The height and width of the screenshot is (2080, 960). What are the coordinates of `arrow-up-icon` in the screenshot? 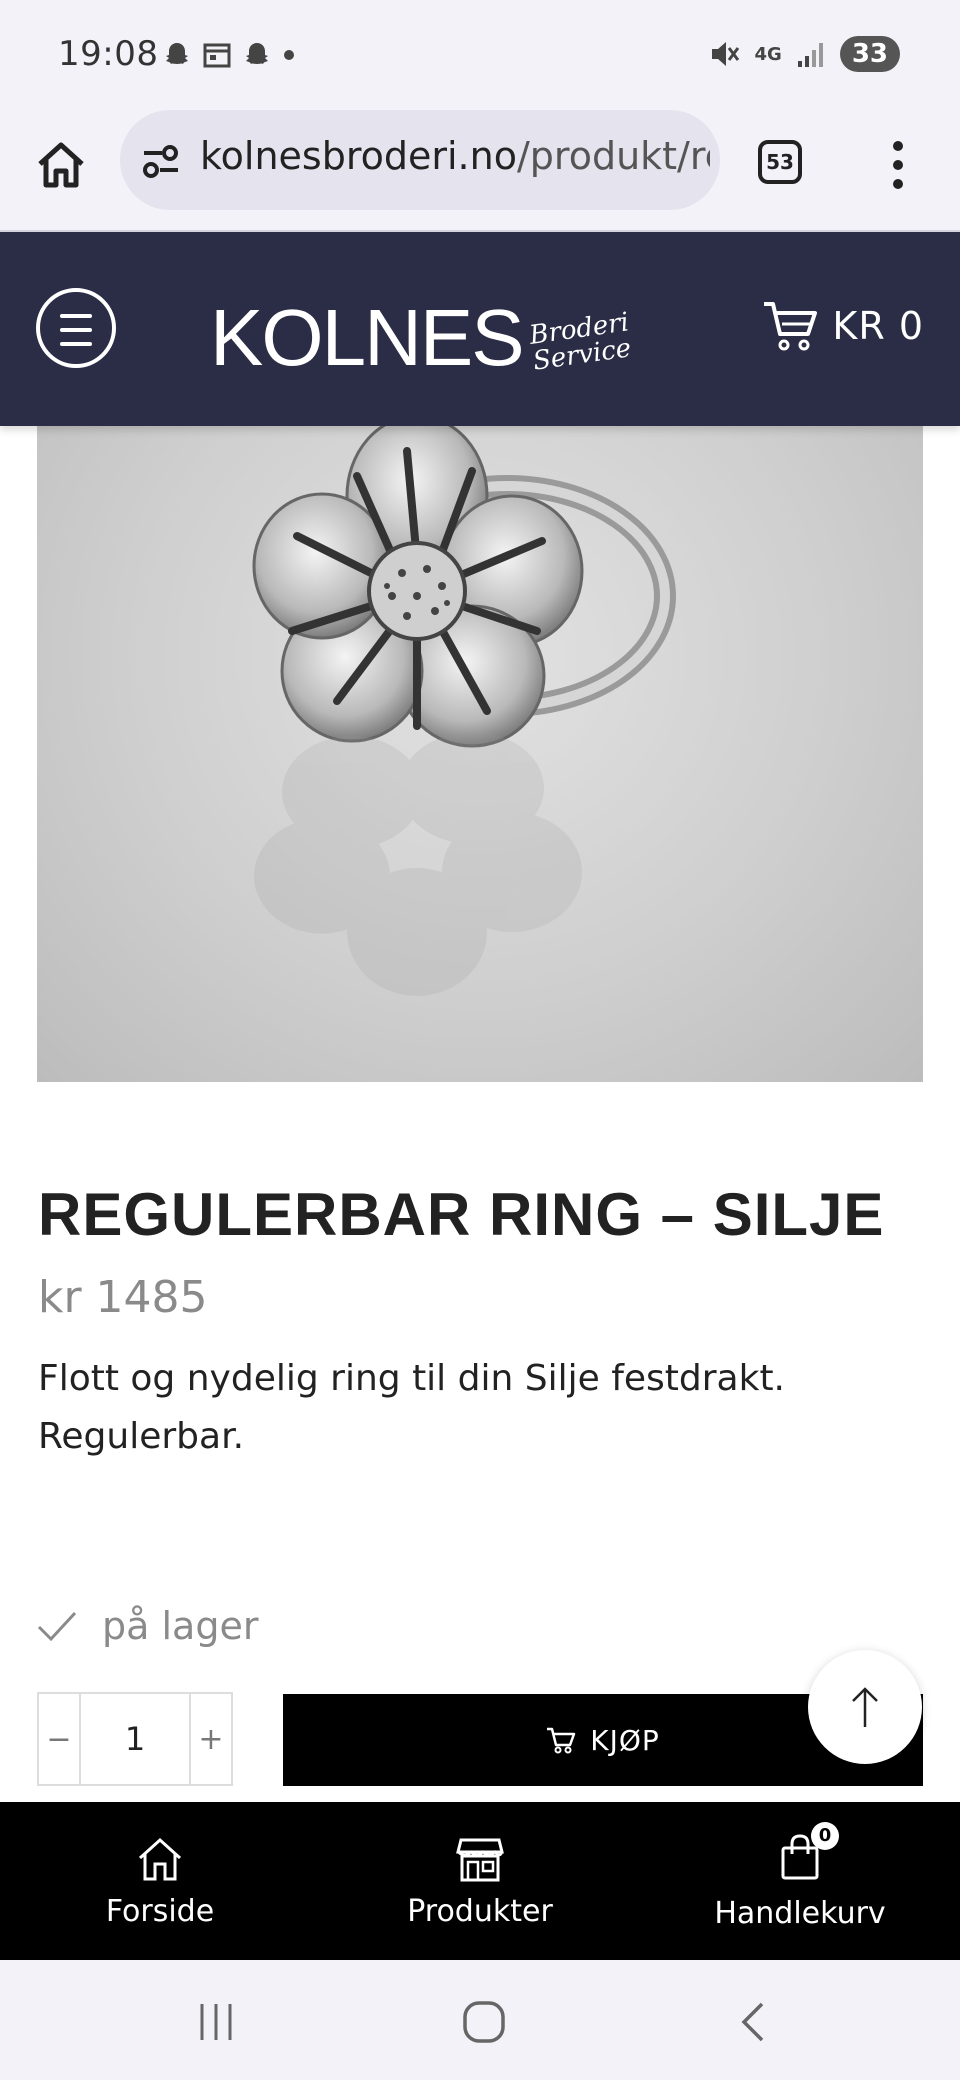 It's located at (865, 1707).